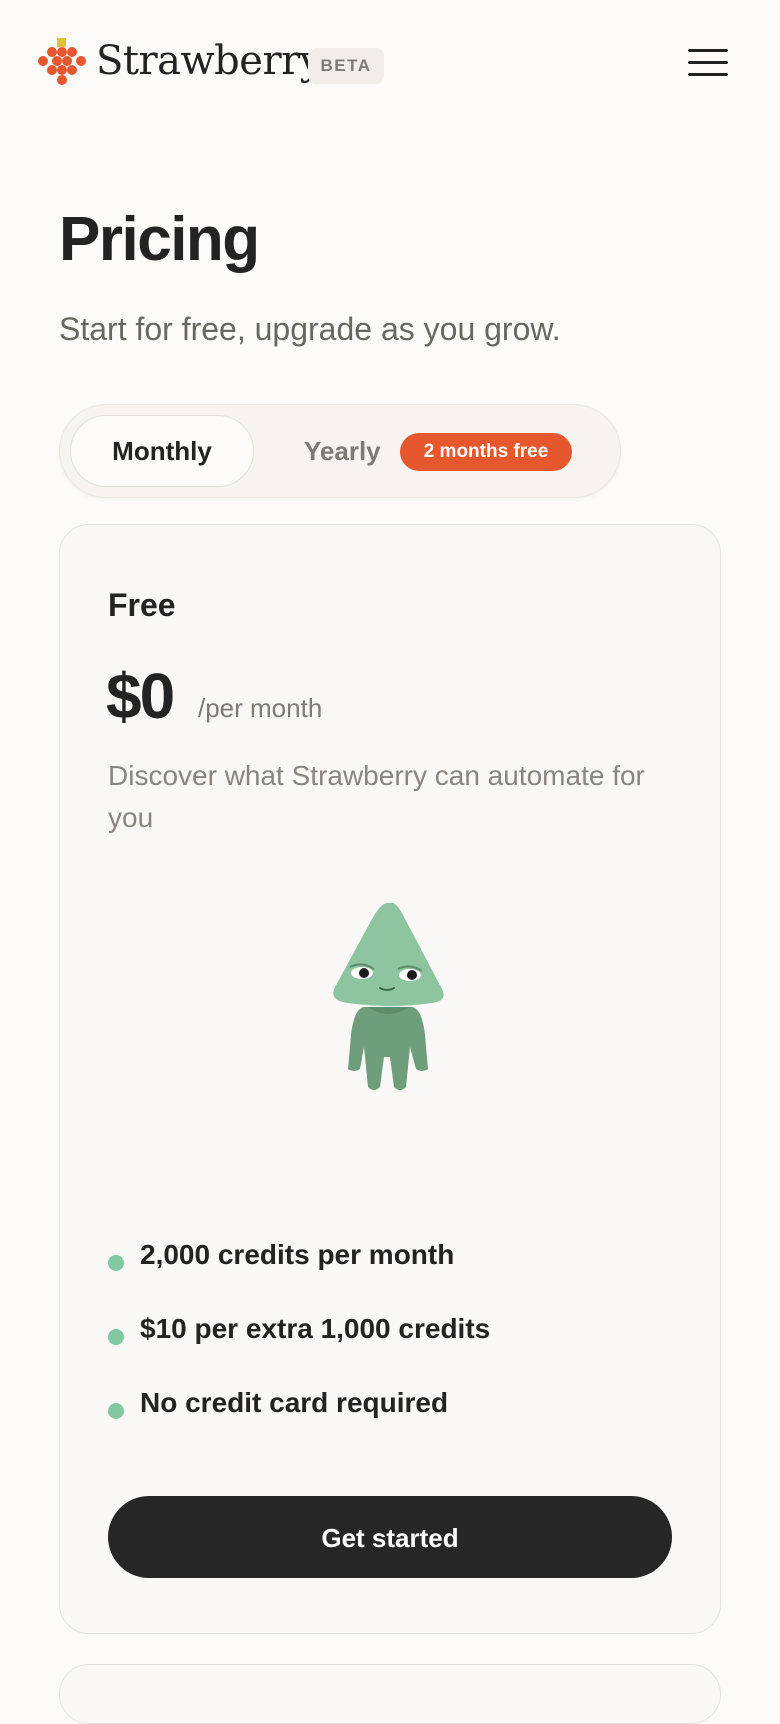 The image size is (780, 1724). Describe the element at coordinates (260, 708) in the screenshot. I see `plan-period: /per month` at that location.